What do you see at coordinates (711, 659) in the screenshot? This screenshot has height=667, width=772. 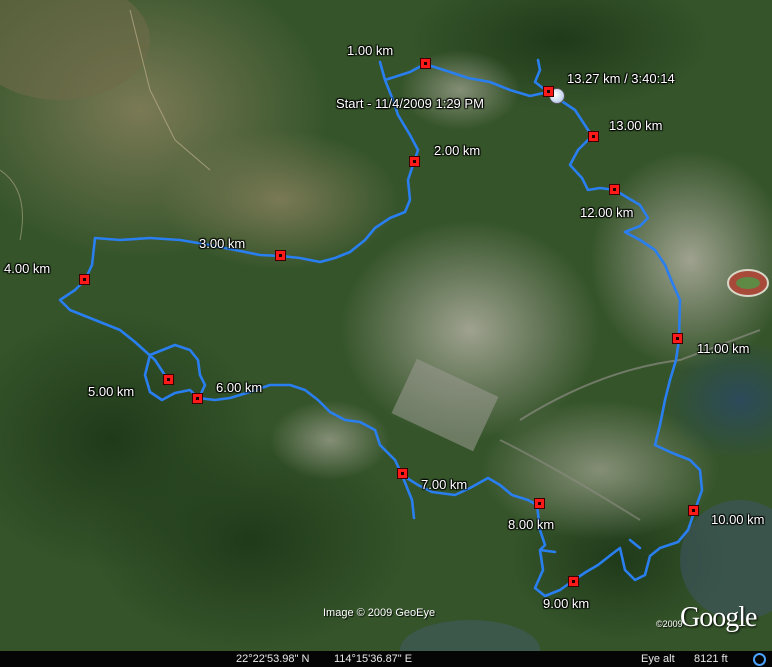 I see `eye-alt-value: 8121 ft` at bounding box center [711, 659].